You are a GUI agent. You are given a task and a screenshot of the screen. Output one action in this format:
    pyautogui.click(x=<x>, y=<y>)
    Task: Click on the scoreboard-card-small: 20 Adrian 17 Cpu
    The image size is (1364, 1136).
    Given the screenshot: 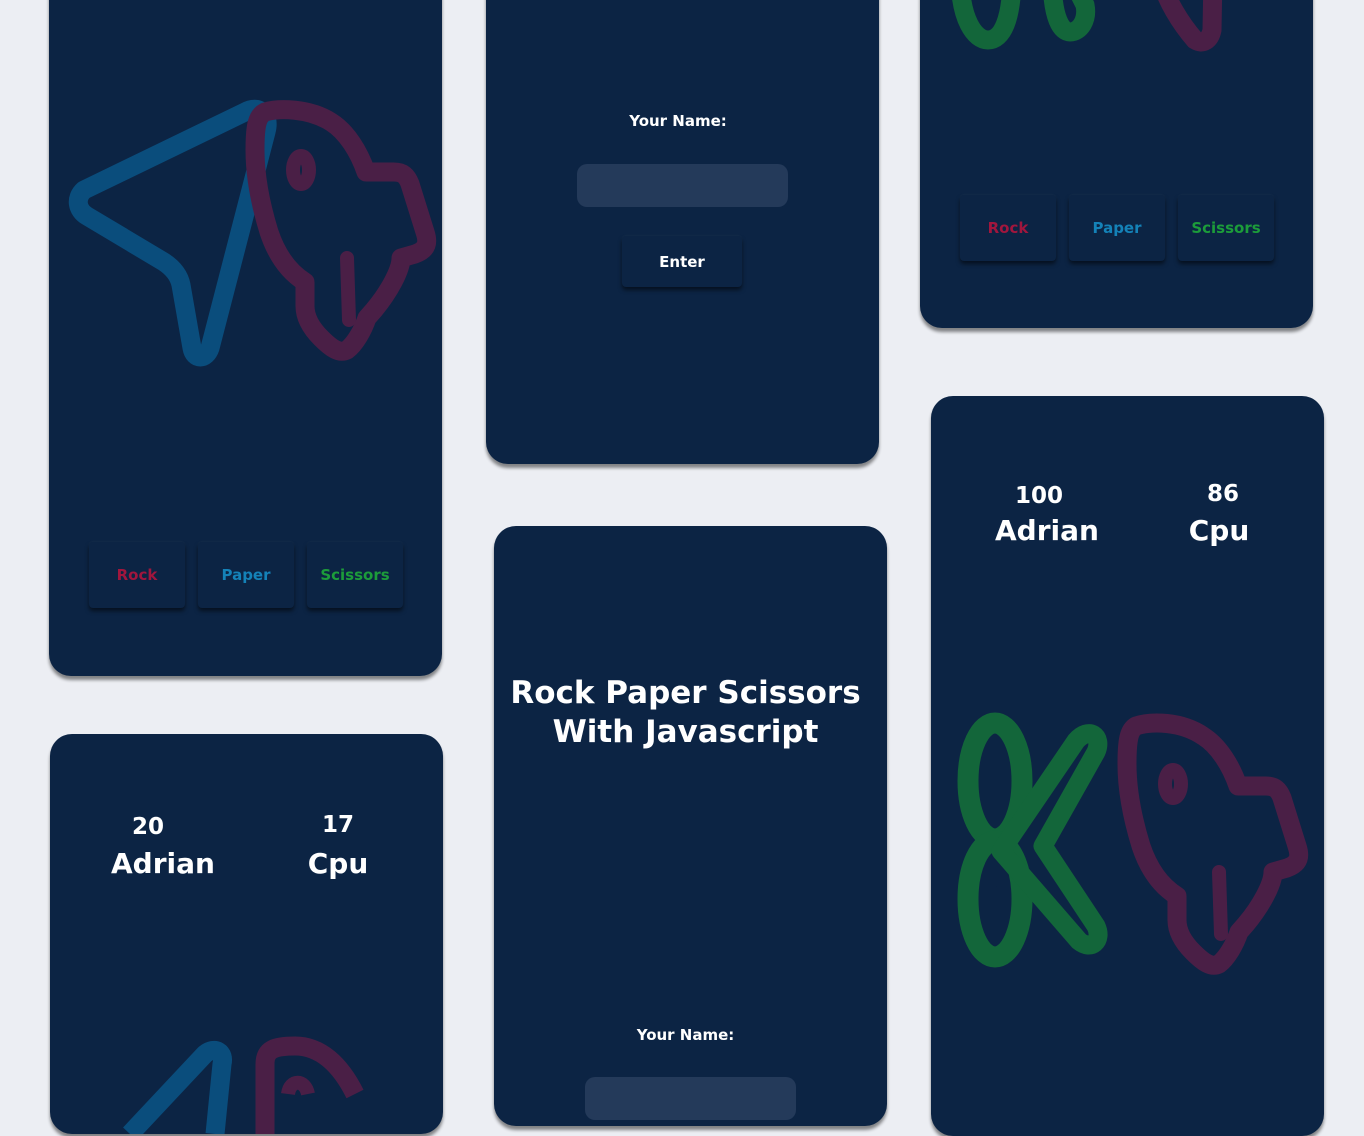 What is the action you would take?
    pyautogui.click(x=246, y=934)
    